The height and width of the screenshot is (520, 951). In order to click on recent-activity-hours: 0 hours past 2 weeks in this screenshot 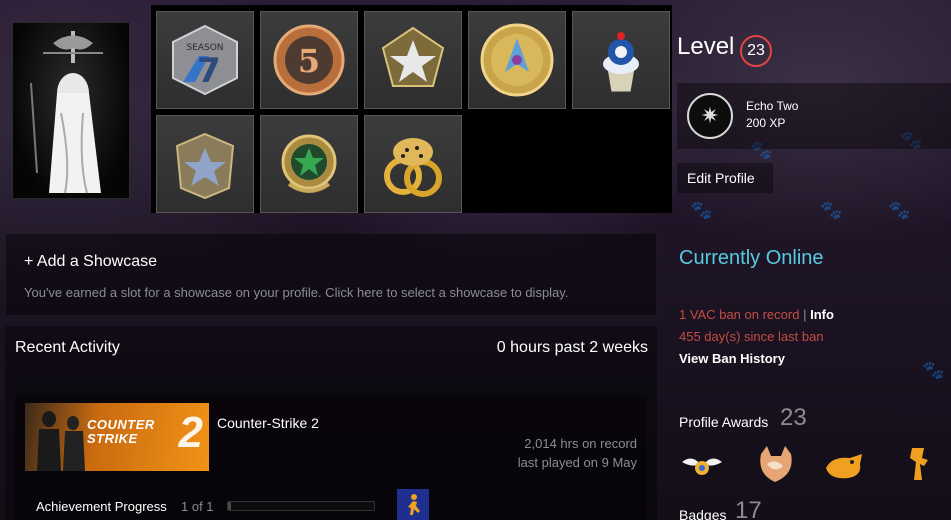, I will do `click(572, 347)`.